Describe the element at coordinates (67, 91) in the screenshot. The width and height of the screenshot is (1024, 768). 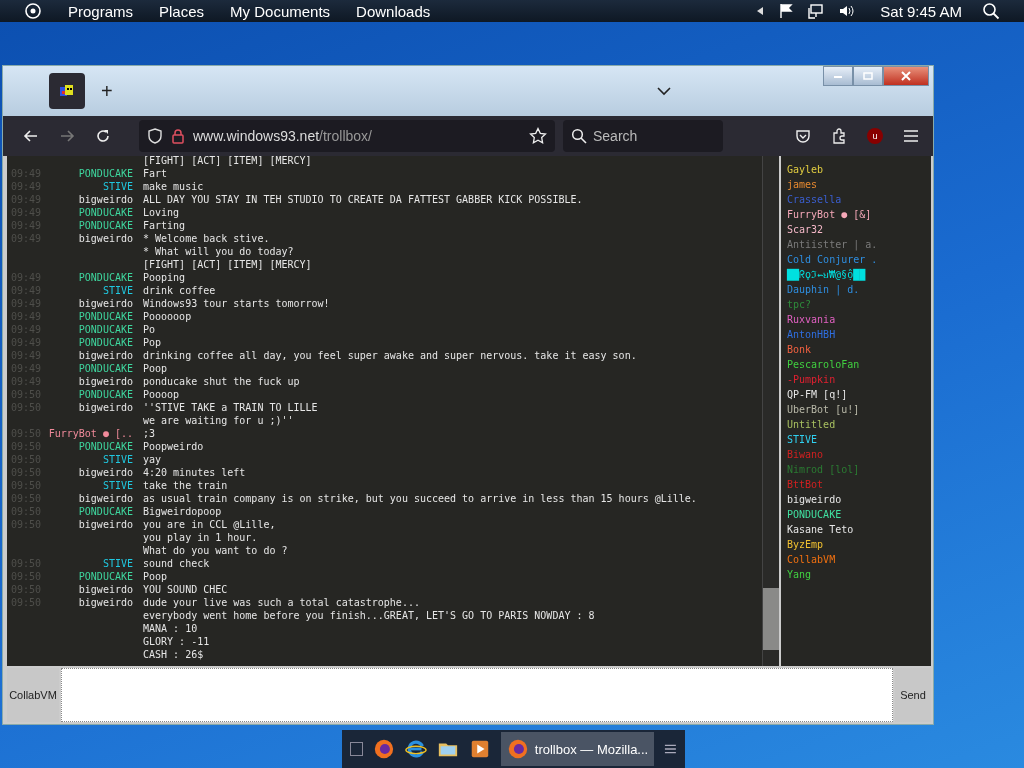
I see `browser-tab` at that location.